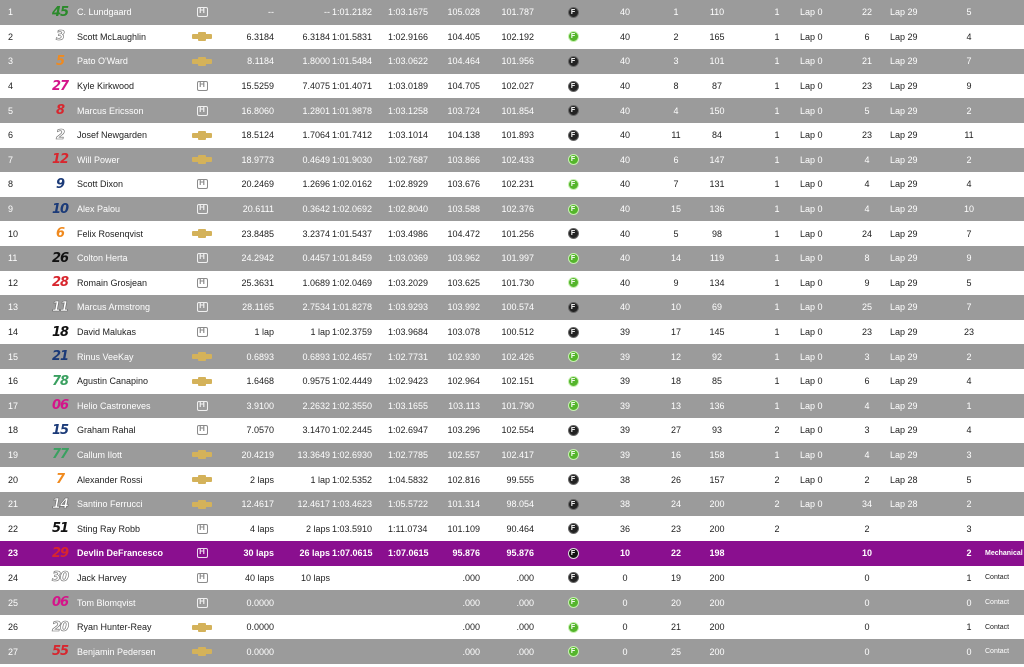  I want to click on driver-name: Will Power, so click(132, 160).